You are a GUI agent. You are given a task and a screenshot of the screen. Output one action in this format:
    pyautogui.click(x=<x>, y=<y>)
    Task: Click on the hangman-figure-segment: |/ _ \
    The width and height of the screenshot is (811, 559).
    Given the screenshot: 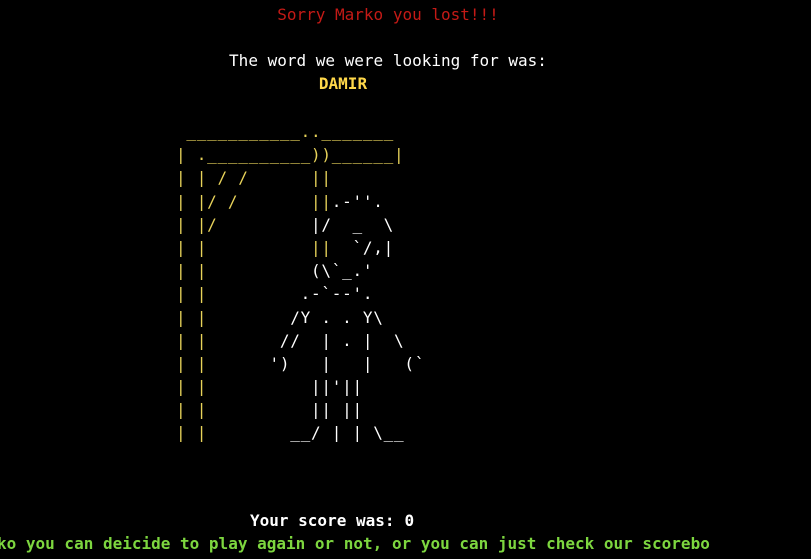 What is the action you would take?
    pyautogui.click(x=352, y=224)
    